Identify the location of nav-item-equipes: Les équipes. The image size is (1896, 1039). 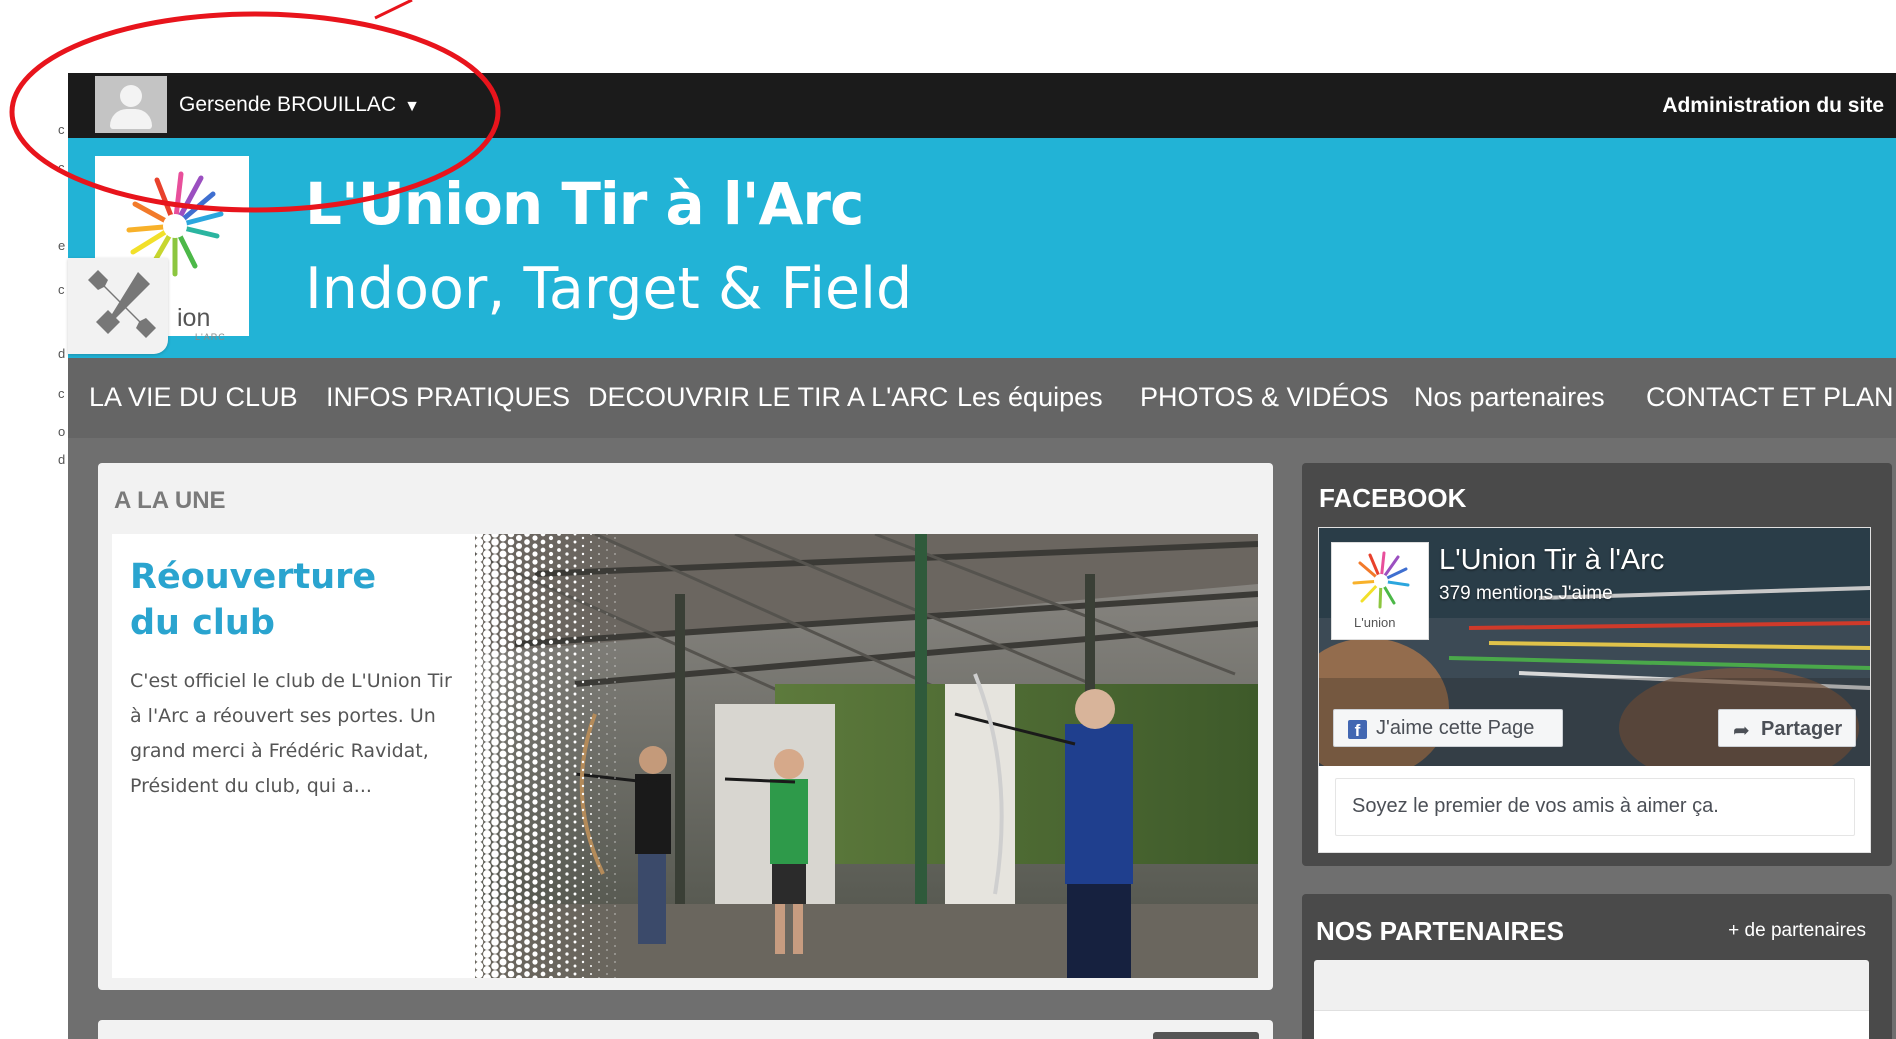
(1030, 397).